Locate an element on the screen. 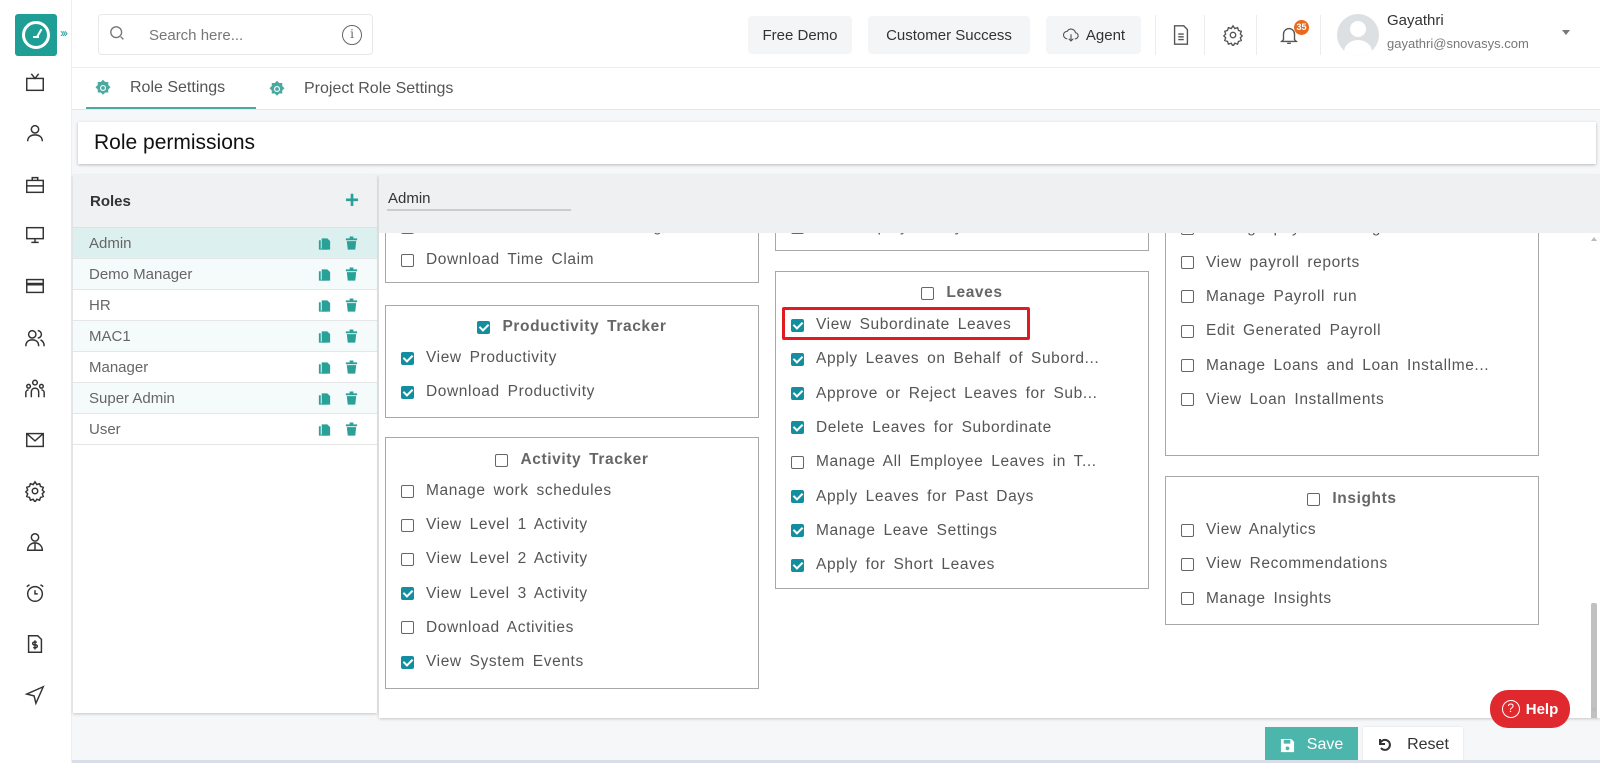 Image resolution: width=1600 pixels, height=763 pixels. info-icon: i is located at coordinates (352, 35).